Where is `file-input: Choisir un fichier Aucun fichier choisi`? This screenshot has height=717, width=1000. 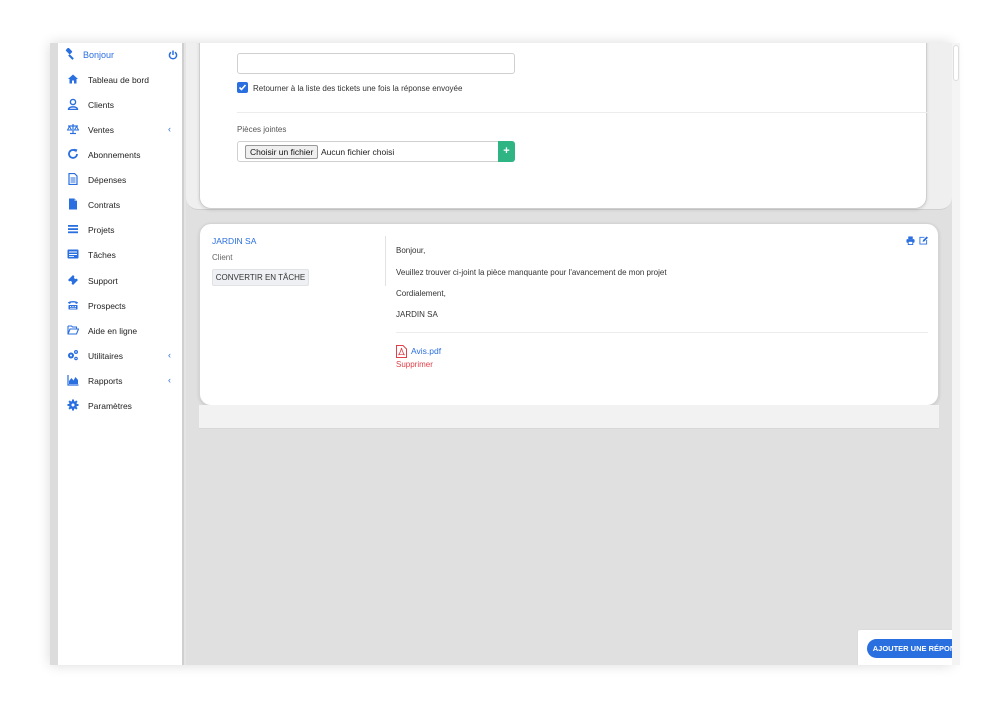
file-input: Choisir un fichier Aucun fichier choisi is located at coordinates (368, 151).